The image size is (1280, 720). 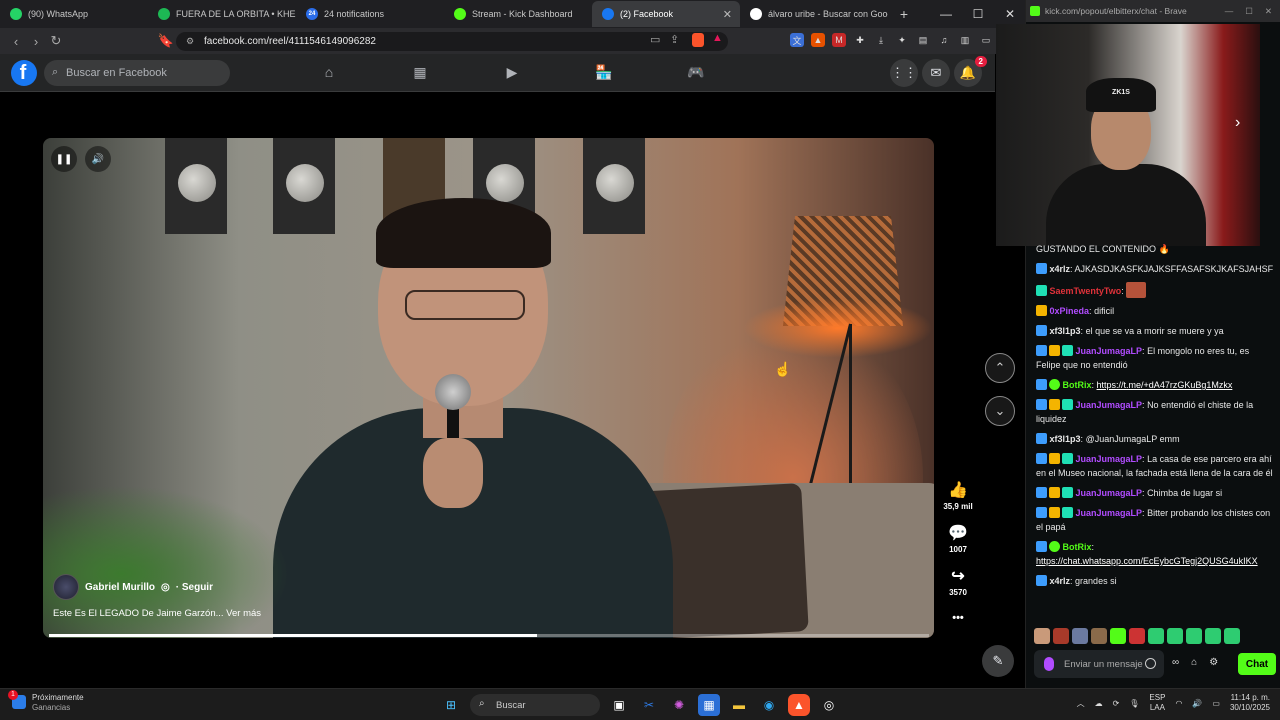 I want to click on chat-username: SaemTwentyTwo, so click(x=1086, y=291).